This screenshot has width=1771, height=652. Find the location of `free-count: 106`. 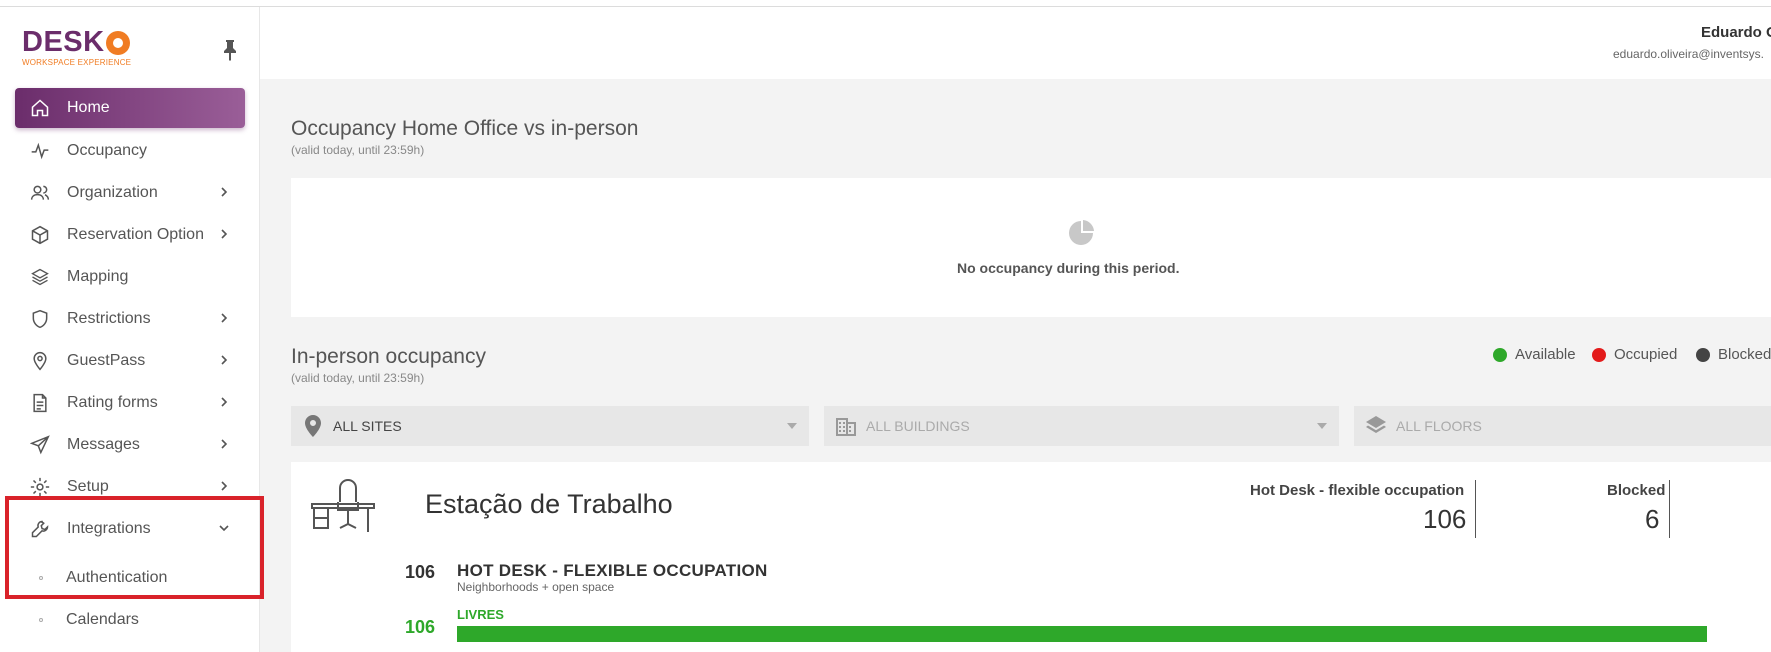

free-count: 106 is located at coordinates (420, 627).